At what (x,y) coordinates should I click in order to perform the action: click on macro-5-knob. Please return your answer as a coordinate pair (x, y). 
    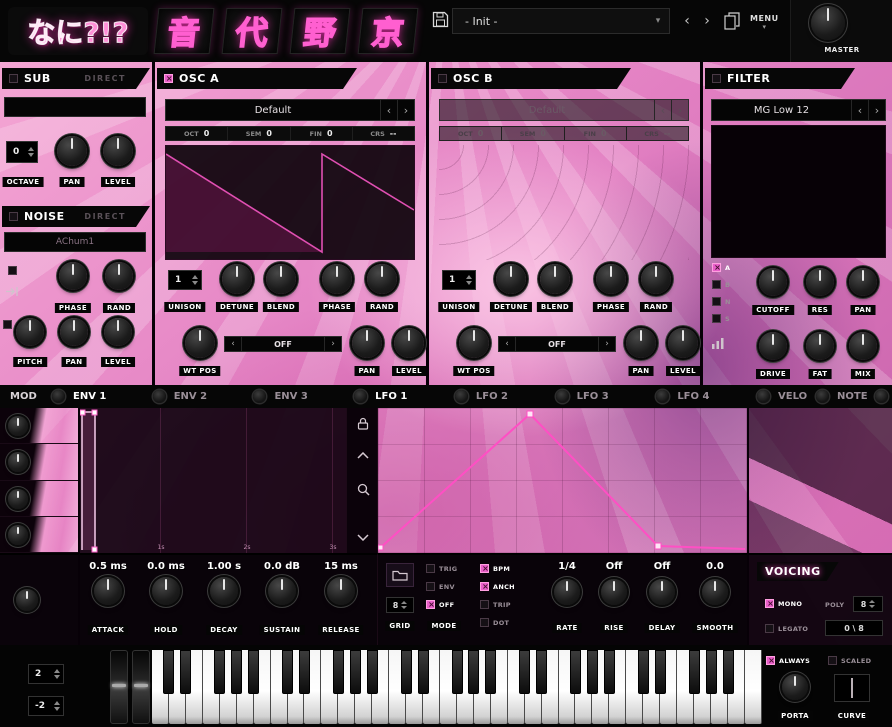
    Looking at the image, I should click on (27, 600).